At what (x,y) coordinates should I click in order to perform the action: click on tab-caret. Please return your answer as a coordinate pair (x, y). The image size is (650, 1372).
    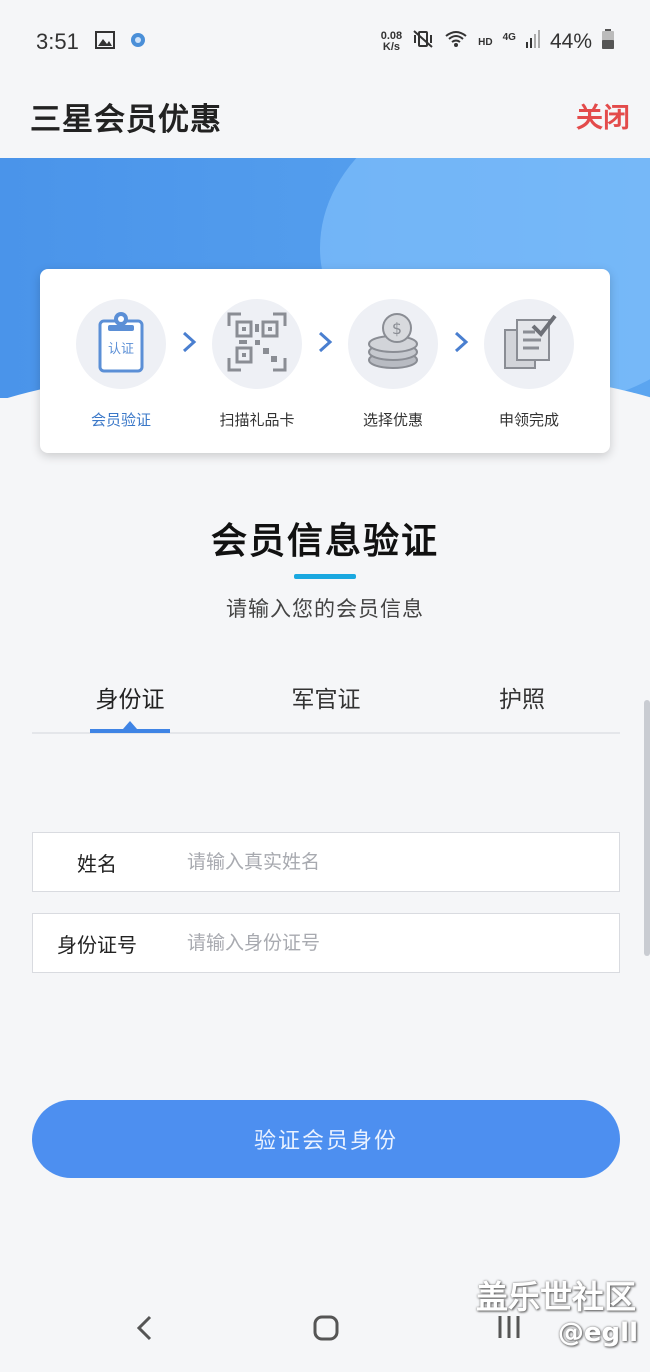
    Looking at the image, I should click on (130, 725).